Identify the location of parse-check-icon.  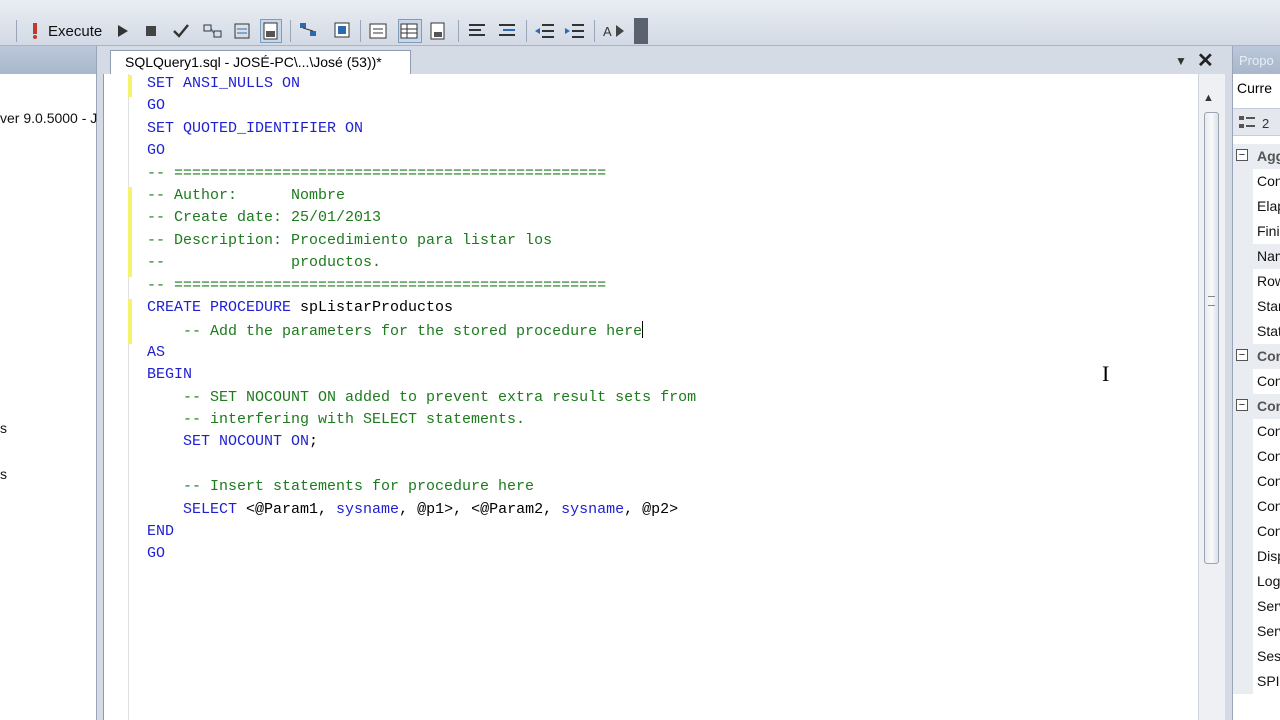
(181, 31).